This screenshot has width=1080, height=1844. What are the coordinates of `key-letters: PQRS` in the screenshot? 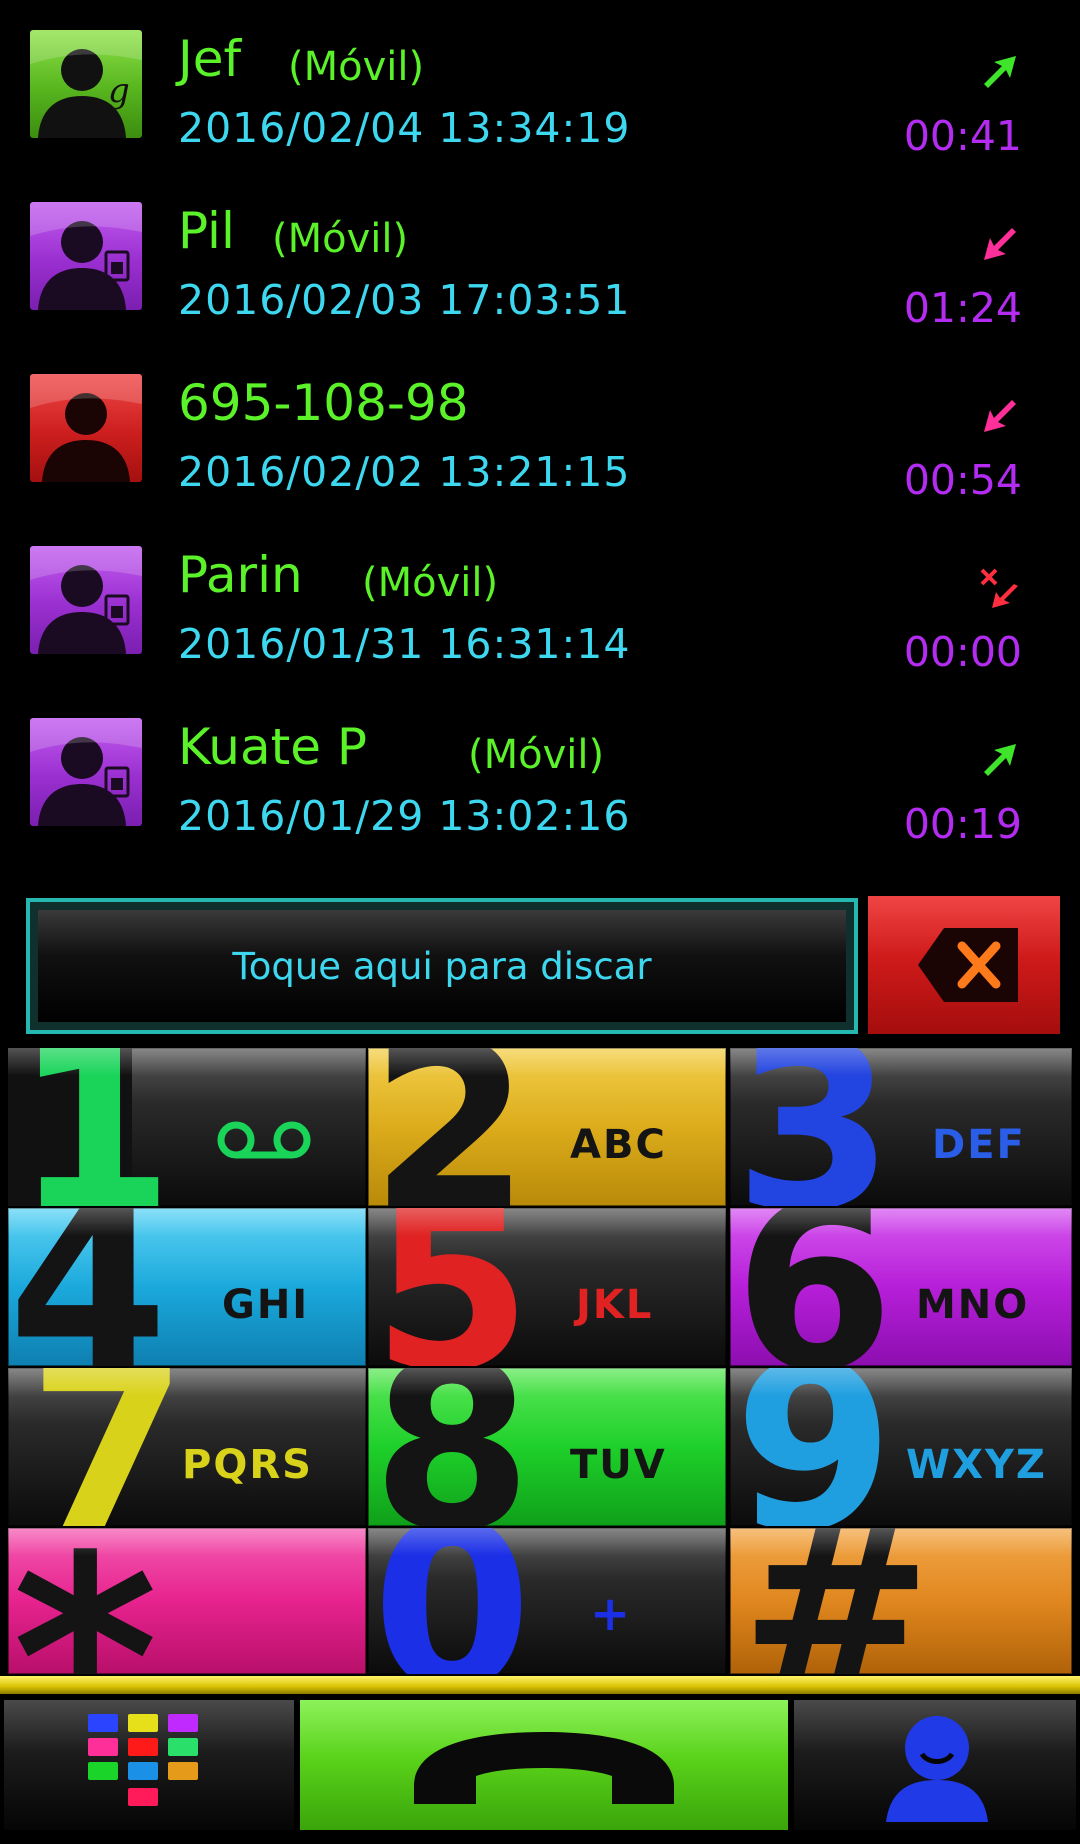 It's located at (247, 1465).